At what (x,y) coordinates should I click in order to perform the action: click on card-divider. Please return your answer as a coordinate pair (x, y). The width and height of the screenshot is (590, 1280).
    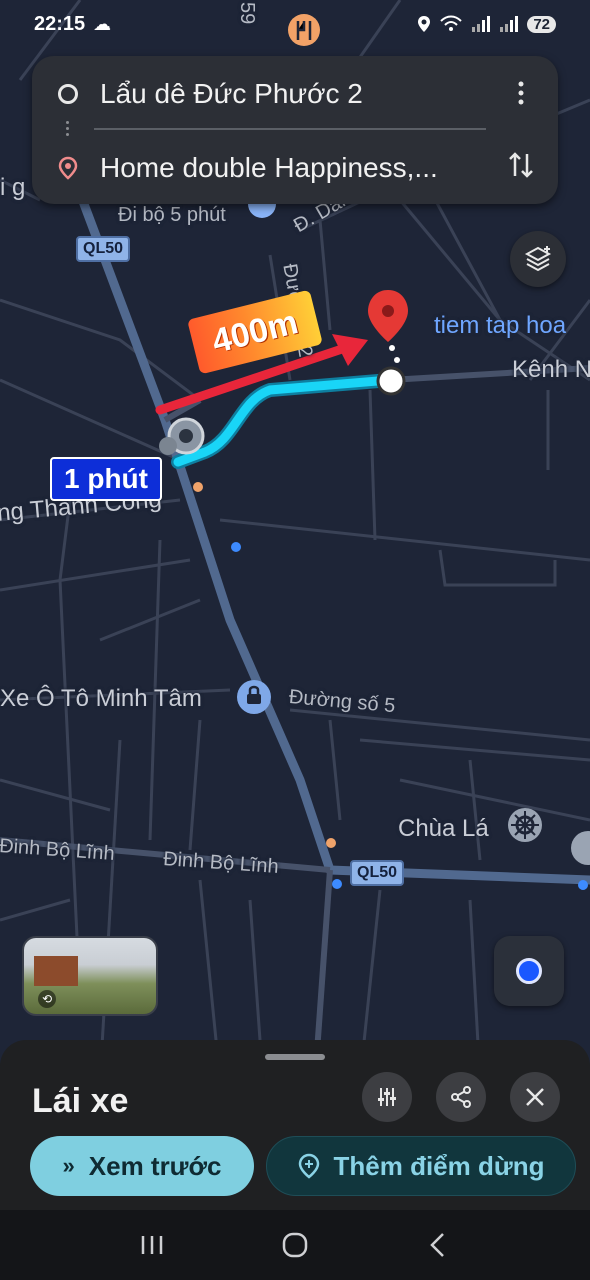
    Looking at the image, I should click on (290, 129).